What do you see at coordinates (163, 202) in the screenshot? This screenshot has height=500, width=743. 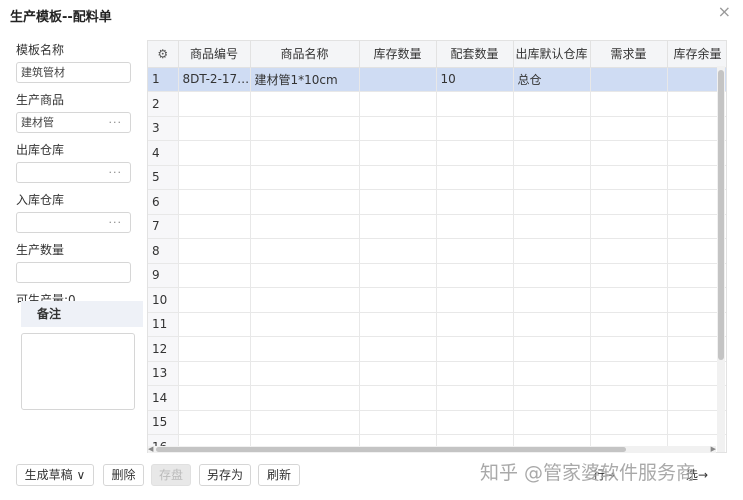 I see `row-number: 6` at bounding box center [163, 202].